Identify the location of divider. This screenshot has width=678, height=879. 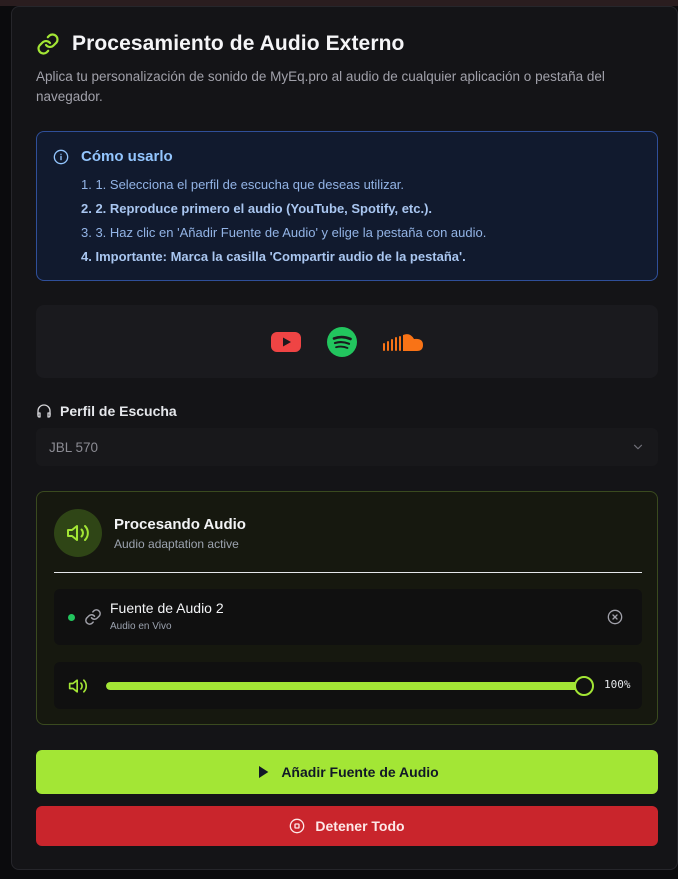
(348, 572).